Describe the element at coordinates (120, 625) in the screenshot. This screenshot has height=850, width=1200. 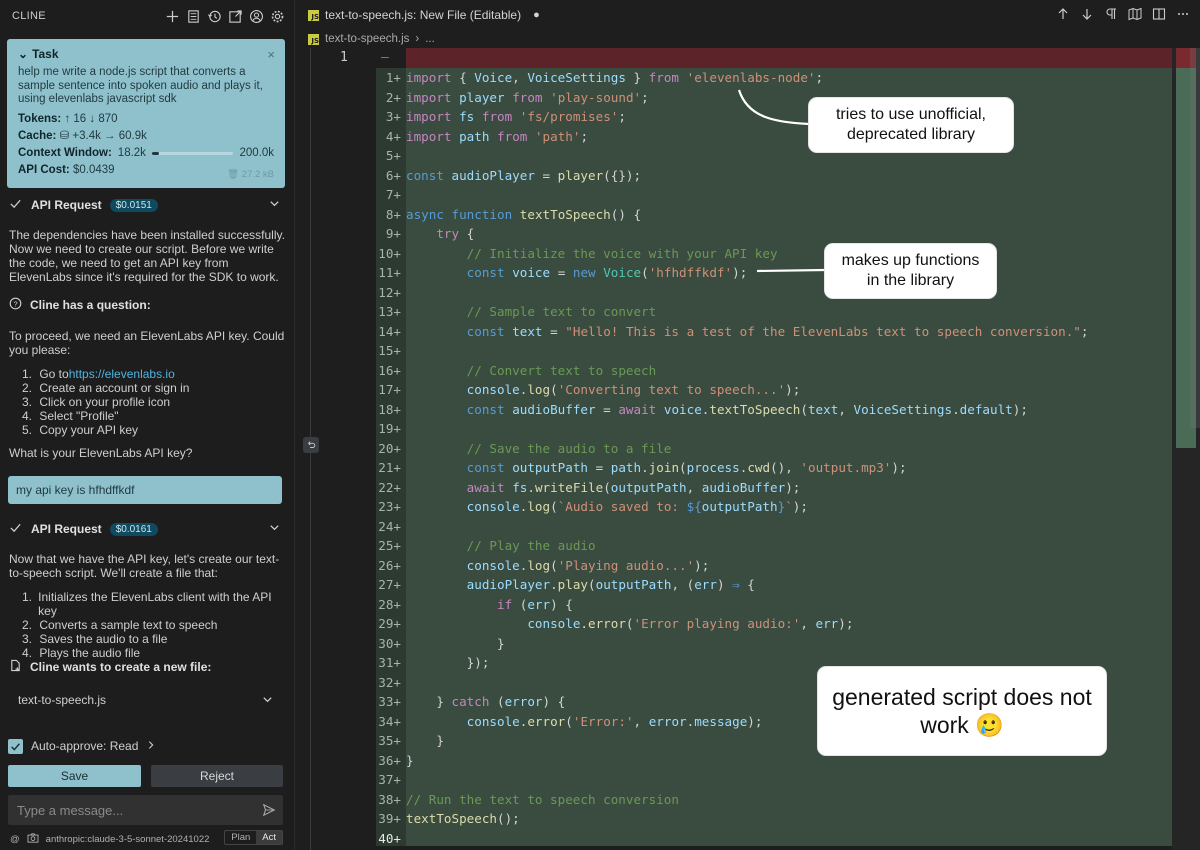
I see `list-item: 2. Converts a sample text to speech` at that location.